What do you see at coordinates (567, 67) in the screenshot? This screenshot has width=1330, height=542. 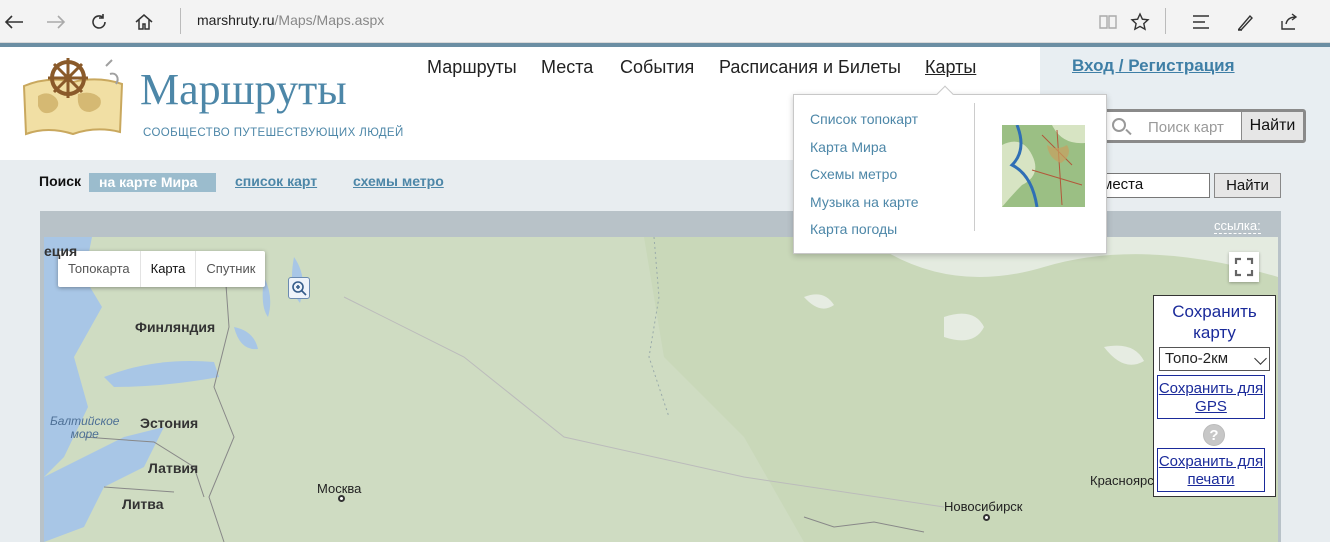 I see `menu-item-places: Места` at bounding box center [567, 67].